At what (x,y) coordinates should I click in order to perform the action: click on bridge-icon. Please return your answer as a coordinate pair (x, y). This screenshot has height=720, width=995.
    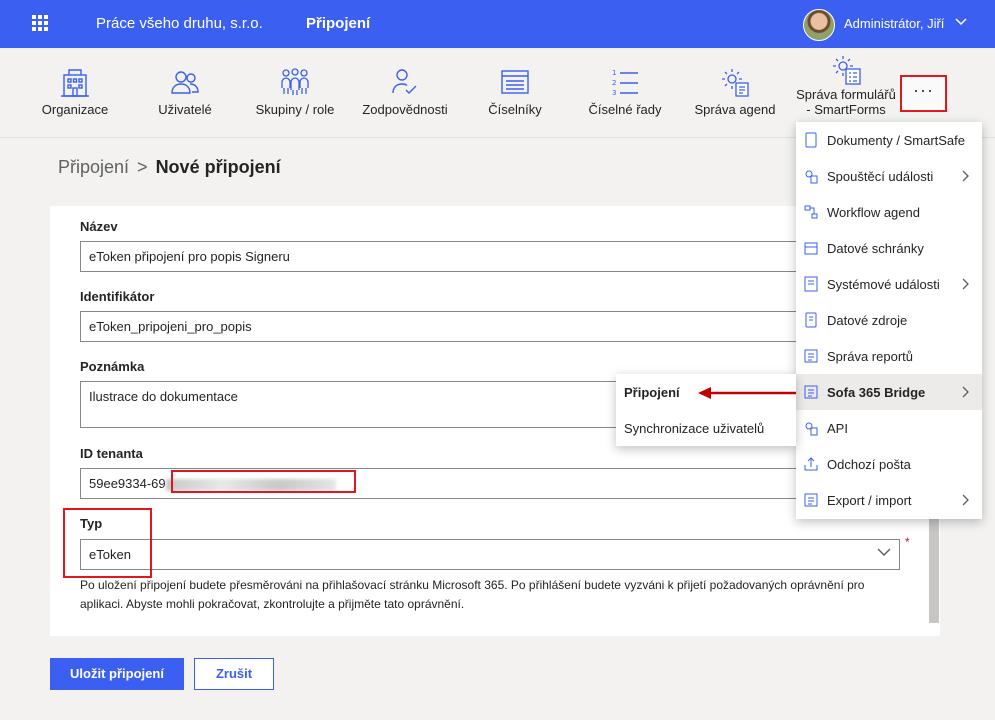
    Looking at the image, I should click on (811, 392).